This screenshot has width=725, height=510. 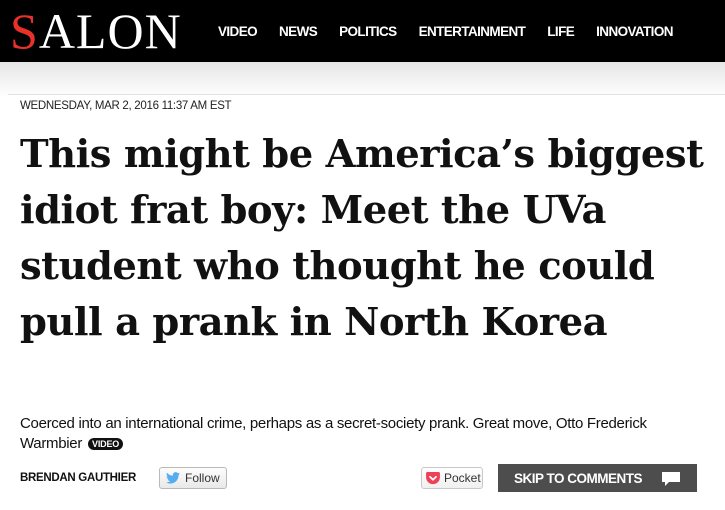 I want to click on logo-initial: S, so click(x=24, y=31).